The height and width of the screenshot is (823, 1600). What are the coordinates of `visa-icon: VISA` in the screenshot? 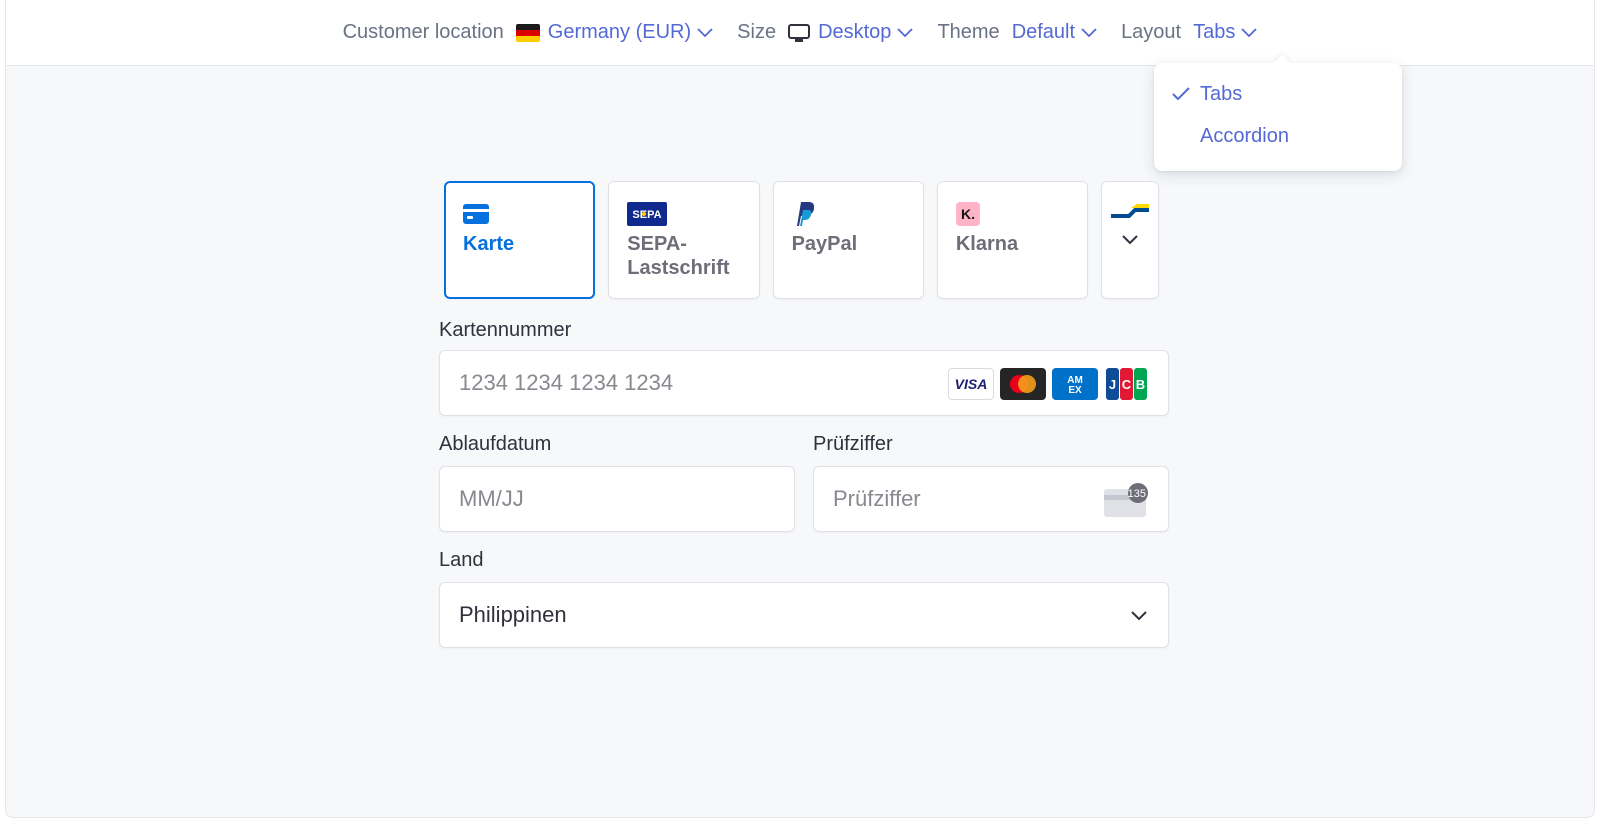 It's located at (971, 384).